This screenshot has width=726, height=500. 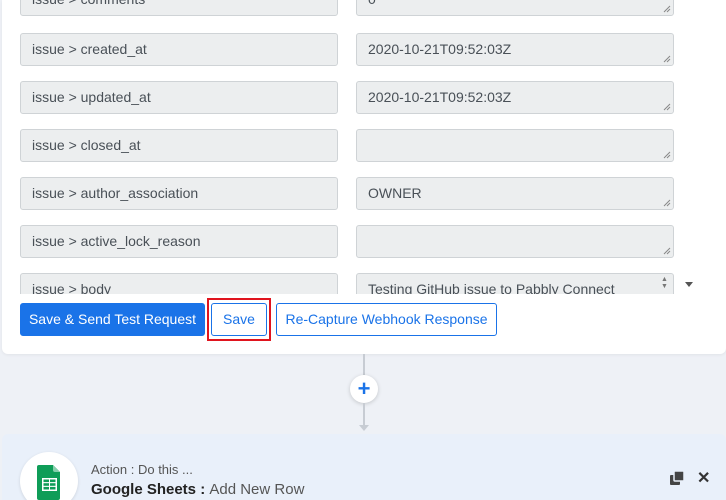 I want to click on field-row: issue > closed_at, so click(x=341, y=146).